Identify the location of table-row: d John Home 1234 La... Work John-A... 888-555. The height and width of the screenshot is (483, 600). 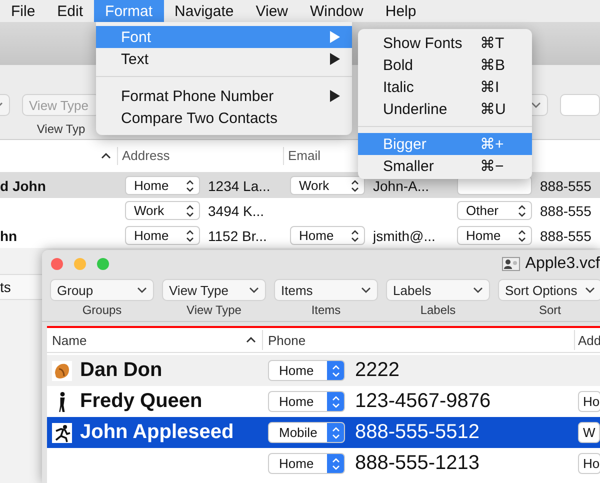
(300, 185).